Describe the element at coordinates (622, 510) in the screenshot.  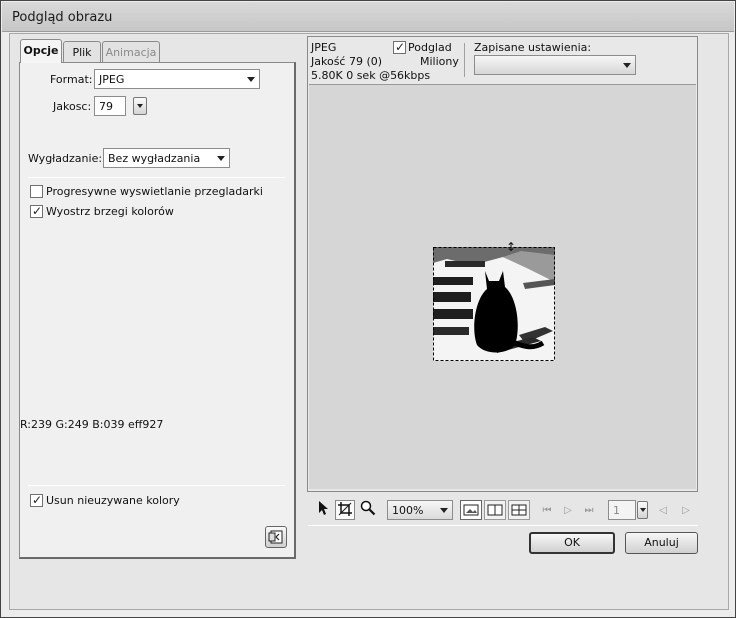
I see `frame-number-input: 1` at that location.